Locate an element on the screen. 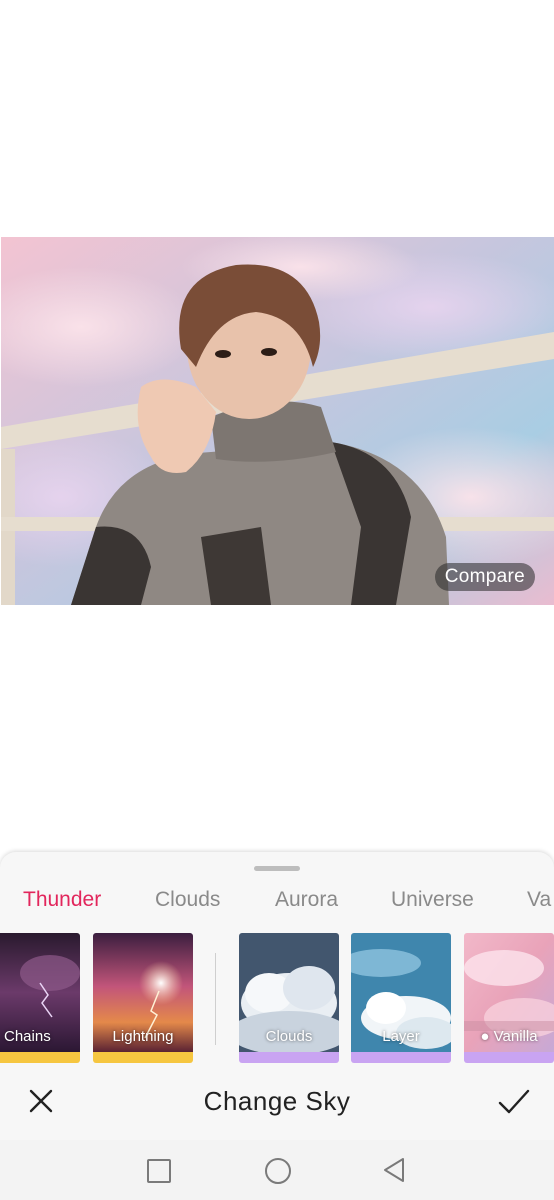 The image size is (554, 1200). thumb-clouds-bar is located at coordinates (289, 1057).